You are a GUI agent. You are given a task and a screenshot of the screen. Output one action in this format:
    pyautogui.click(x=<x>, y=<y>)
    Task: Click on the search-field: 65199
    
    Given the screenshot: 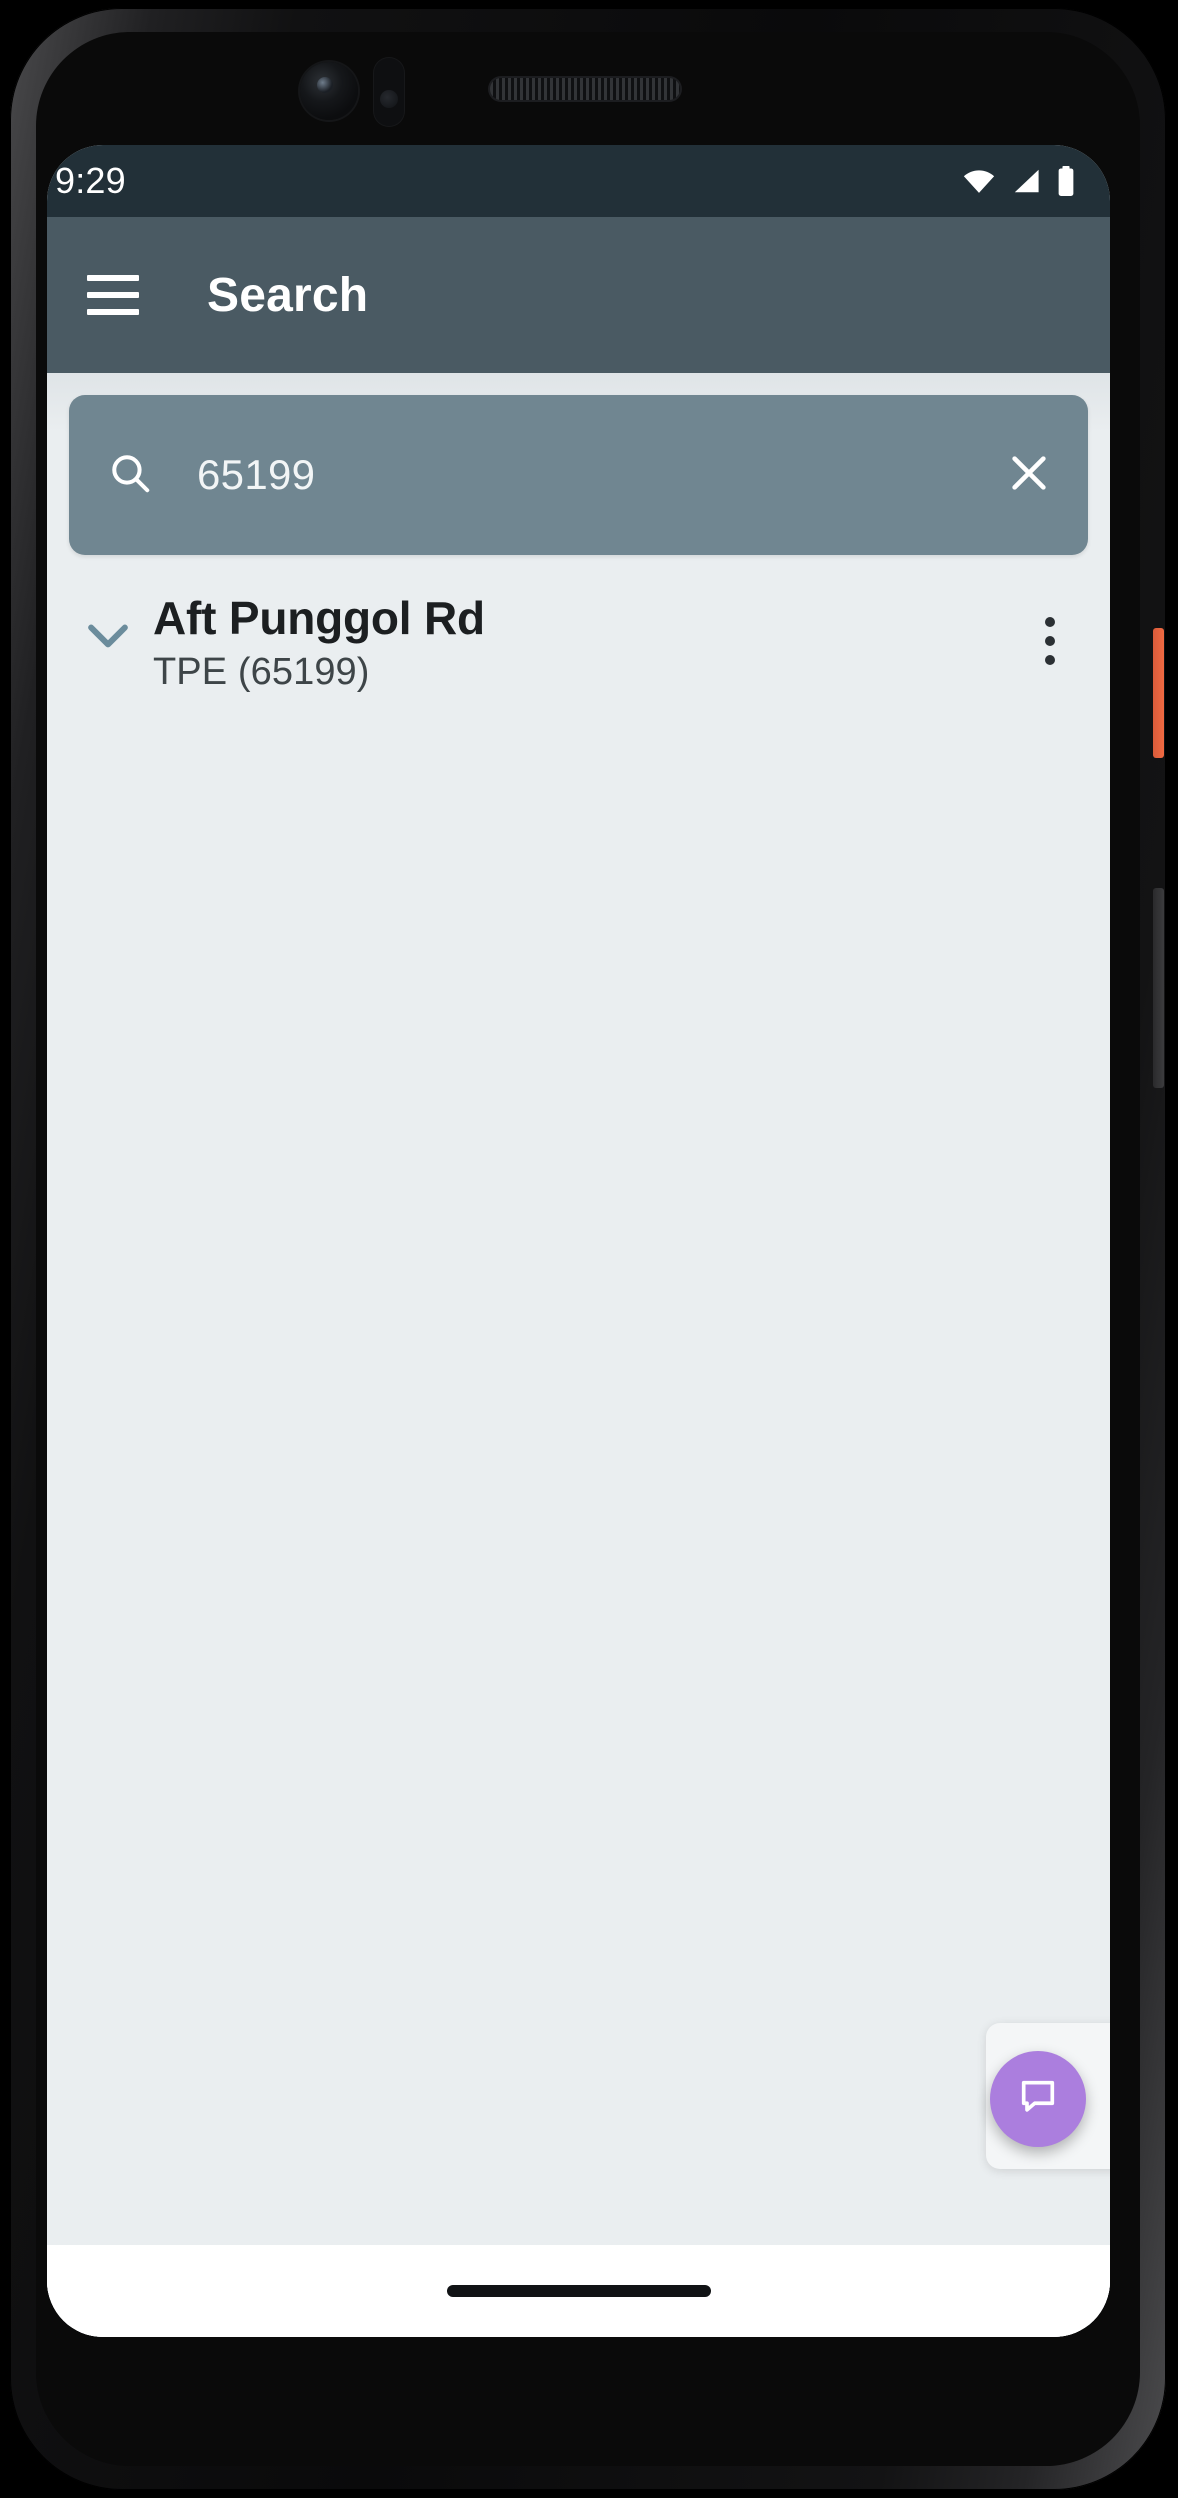 What is the action you would take?
    pyautogui.click(x=578, y=475)
    